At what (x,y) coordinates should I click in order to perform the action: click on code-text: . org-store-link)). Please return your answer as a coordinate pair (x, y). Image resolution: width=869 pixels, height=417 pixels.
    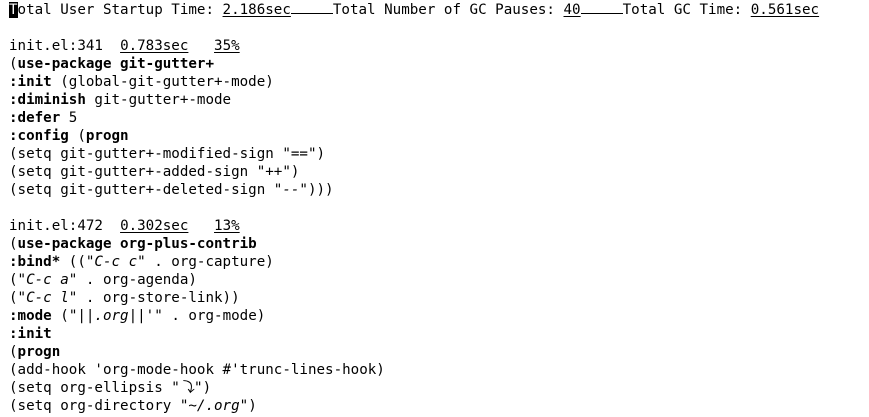
    Looking at the image, I should click on (158, 298).